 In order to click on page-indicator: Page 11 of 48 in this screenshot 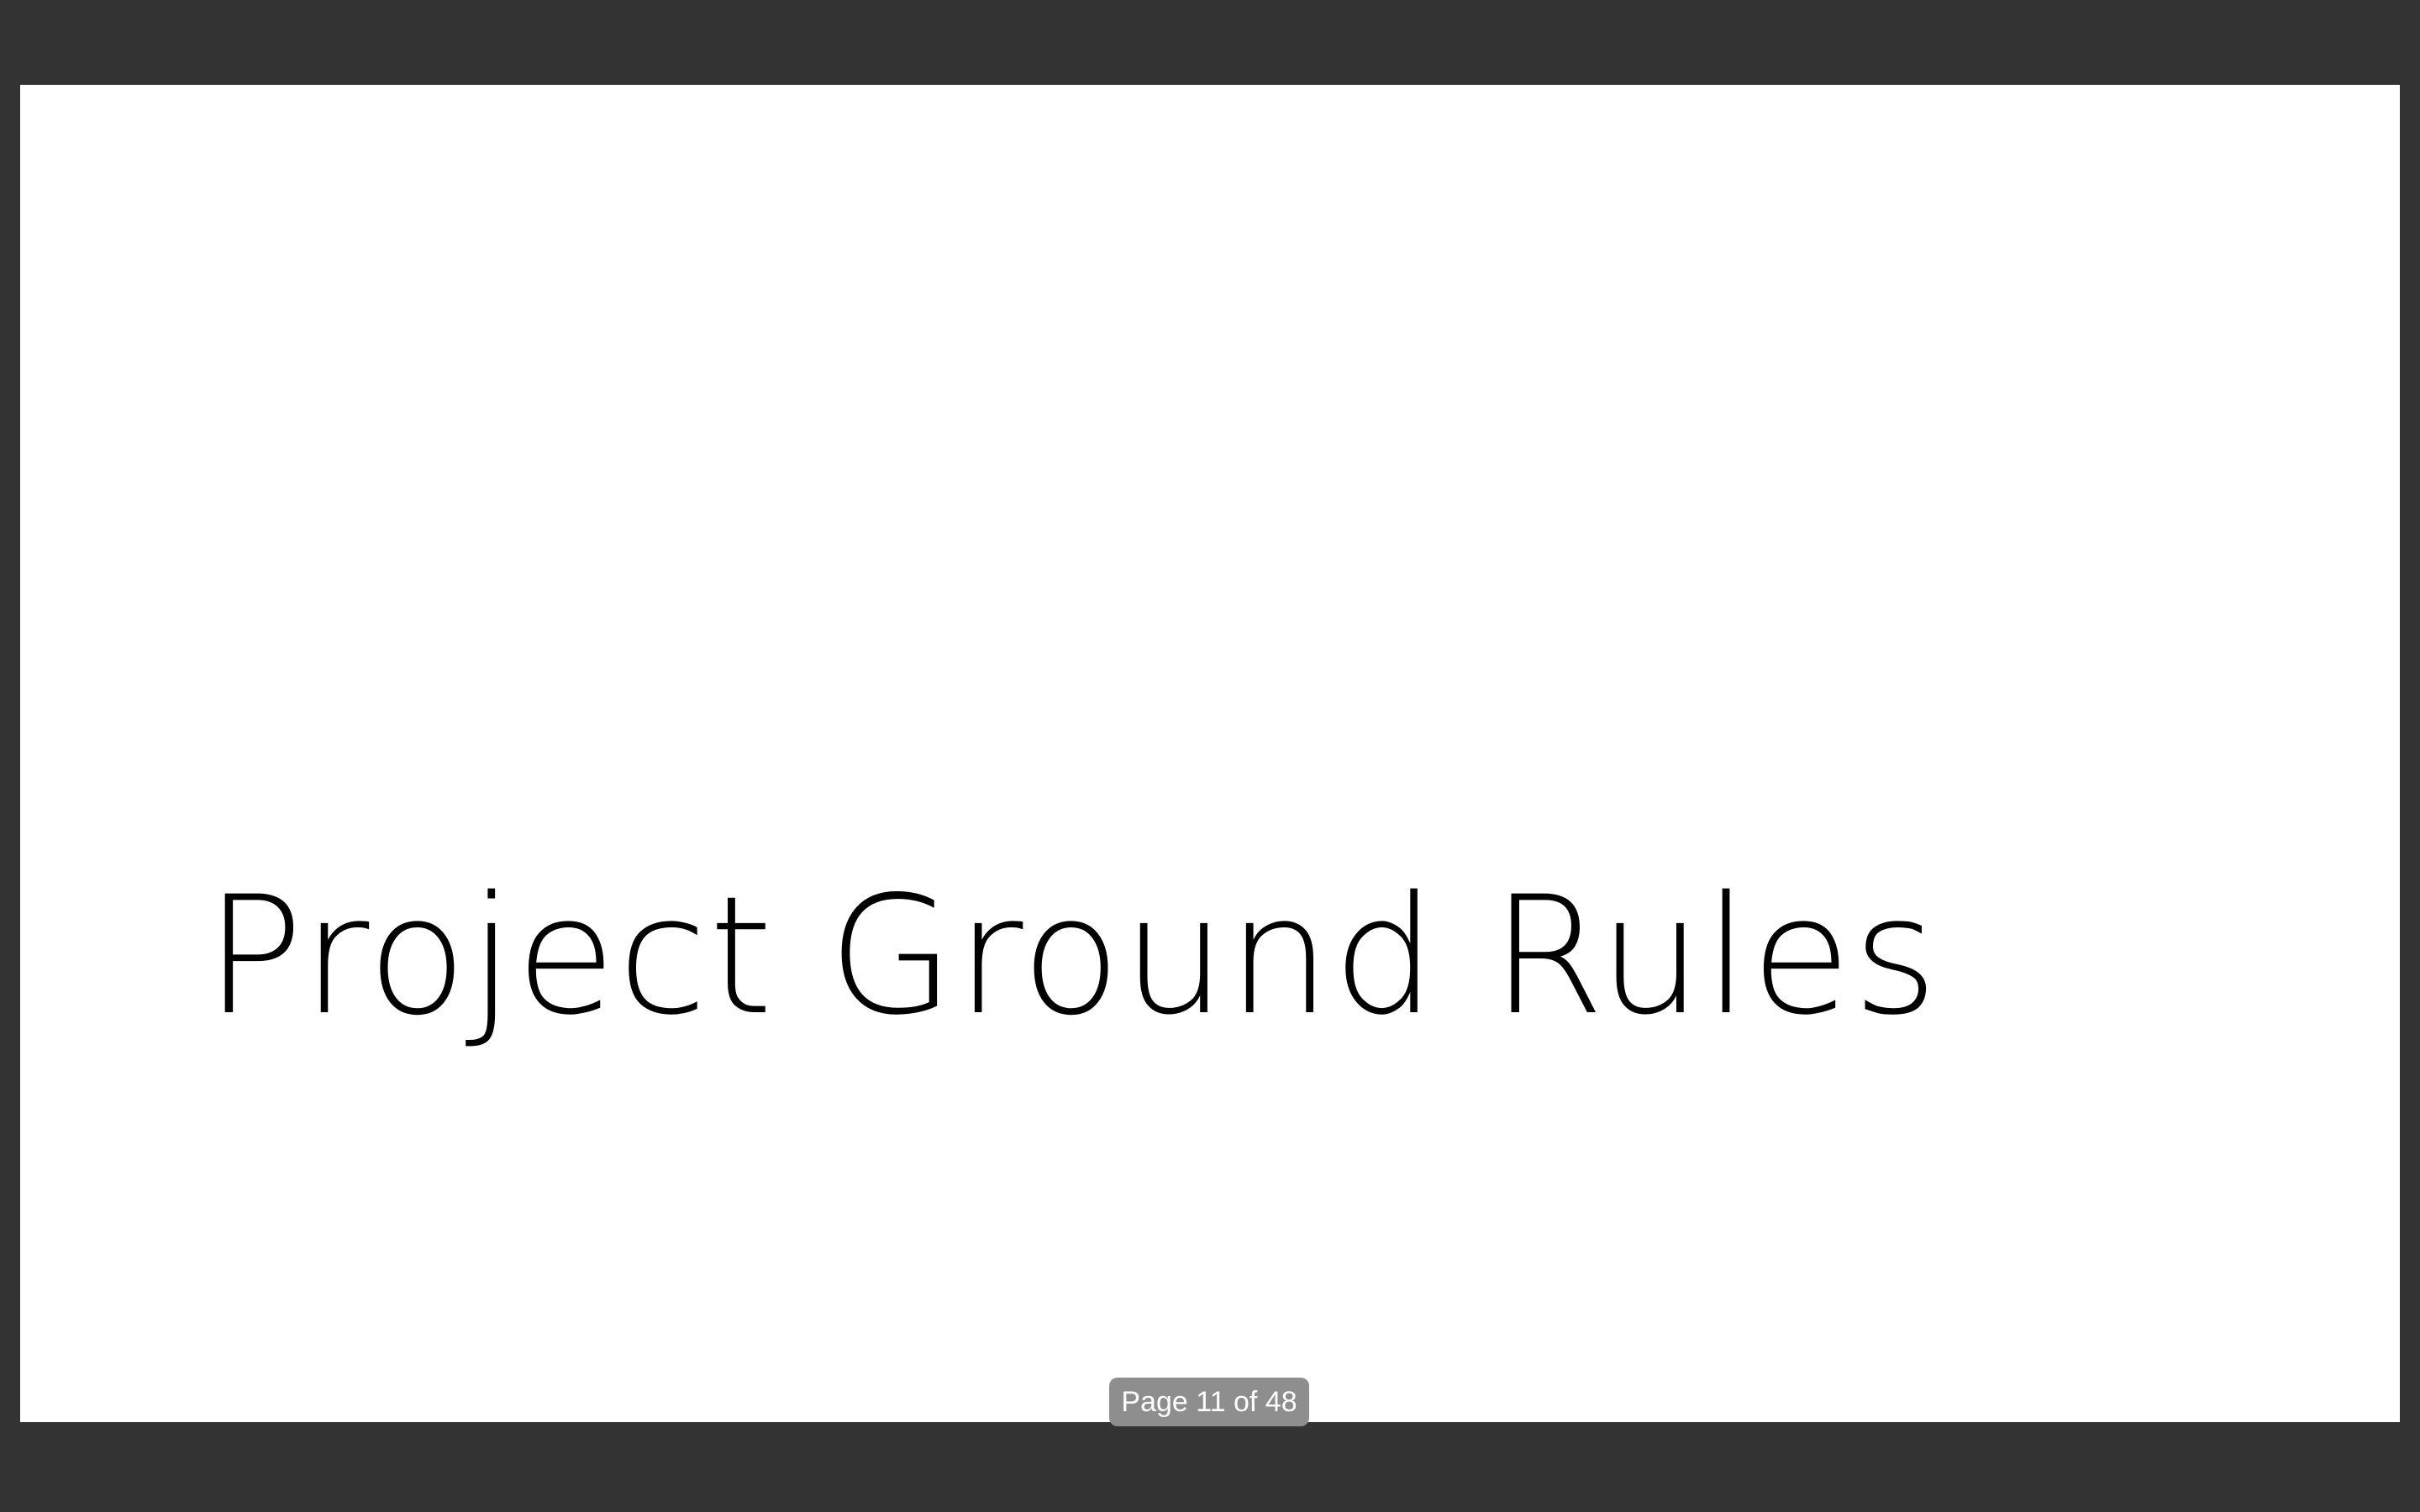, I will do `click(1209, 1402)`.